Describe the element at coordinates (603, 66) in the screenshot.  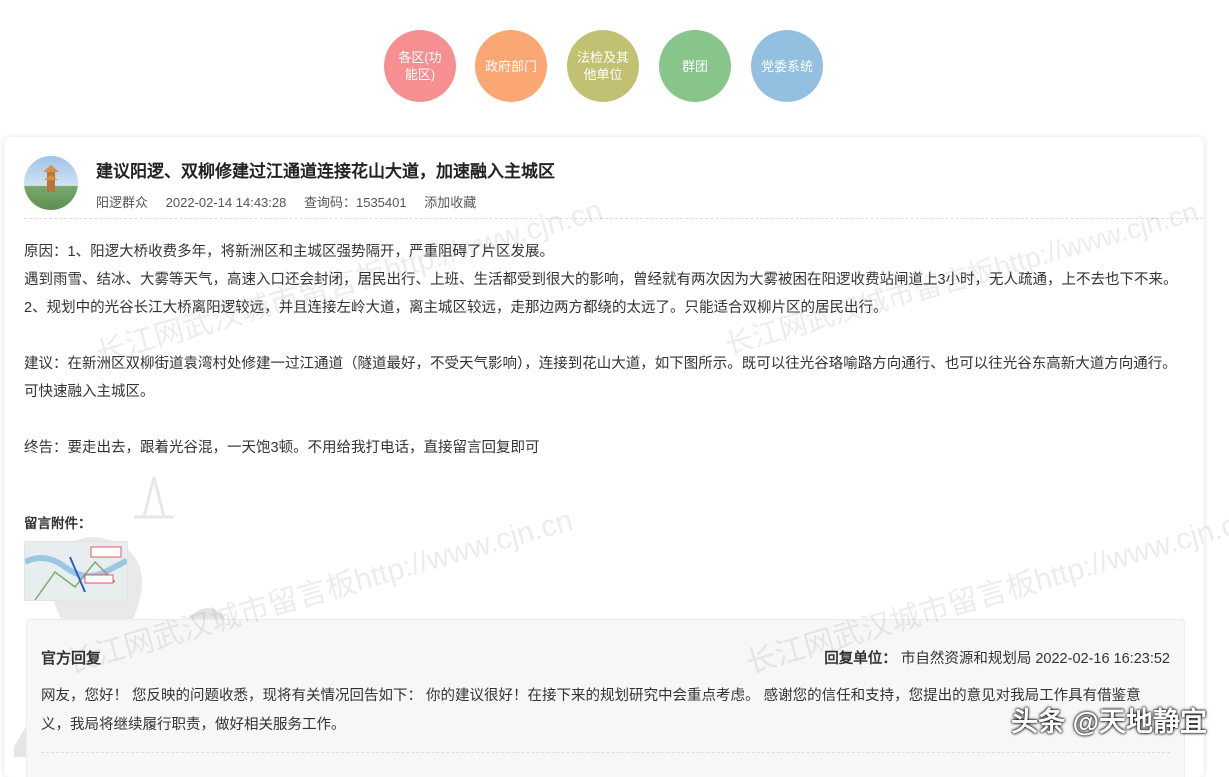
I see `nav-courts-others: 法检及其他单位` at that location.